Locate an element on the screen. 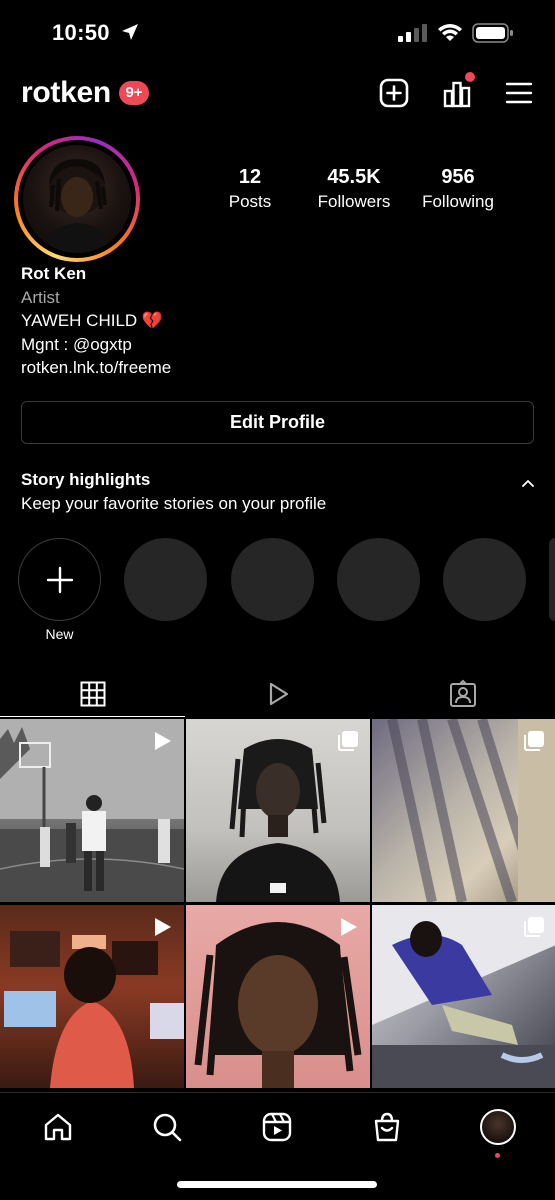  profile-notification-dot is located at coordinates (497, 1155).